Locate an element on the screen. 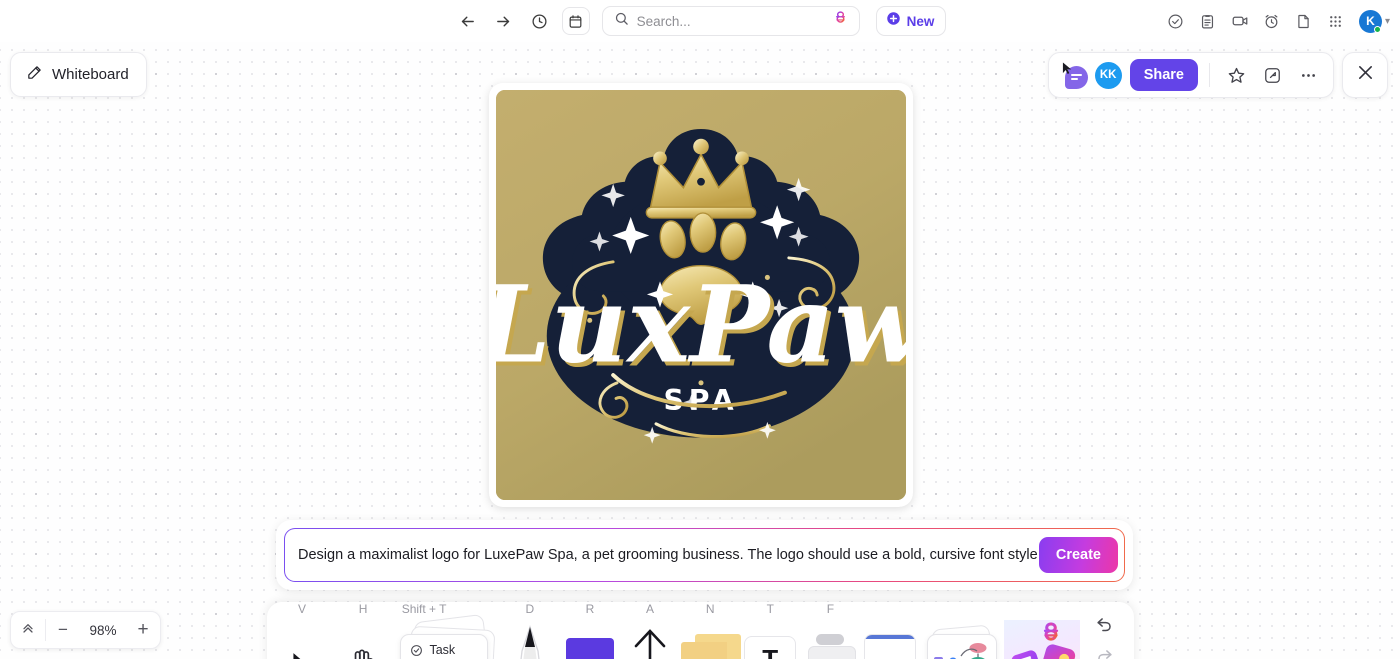 The image size is (1400, 659). select-tool: V is located at coordinates (302, 630).